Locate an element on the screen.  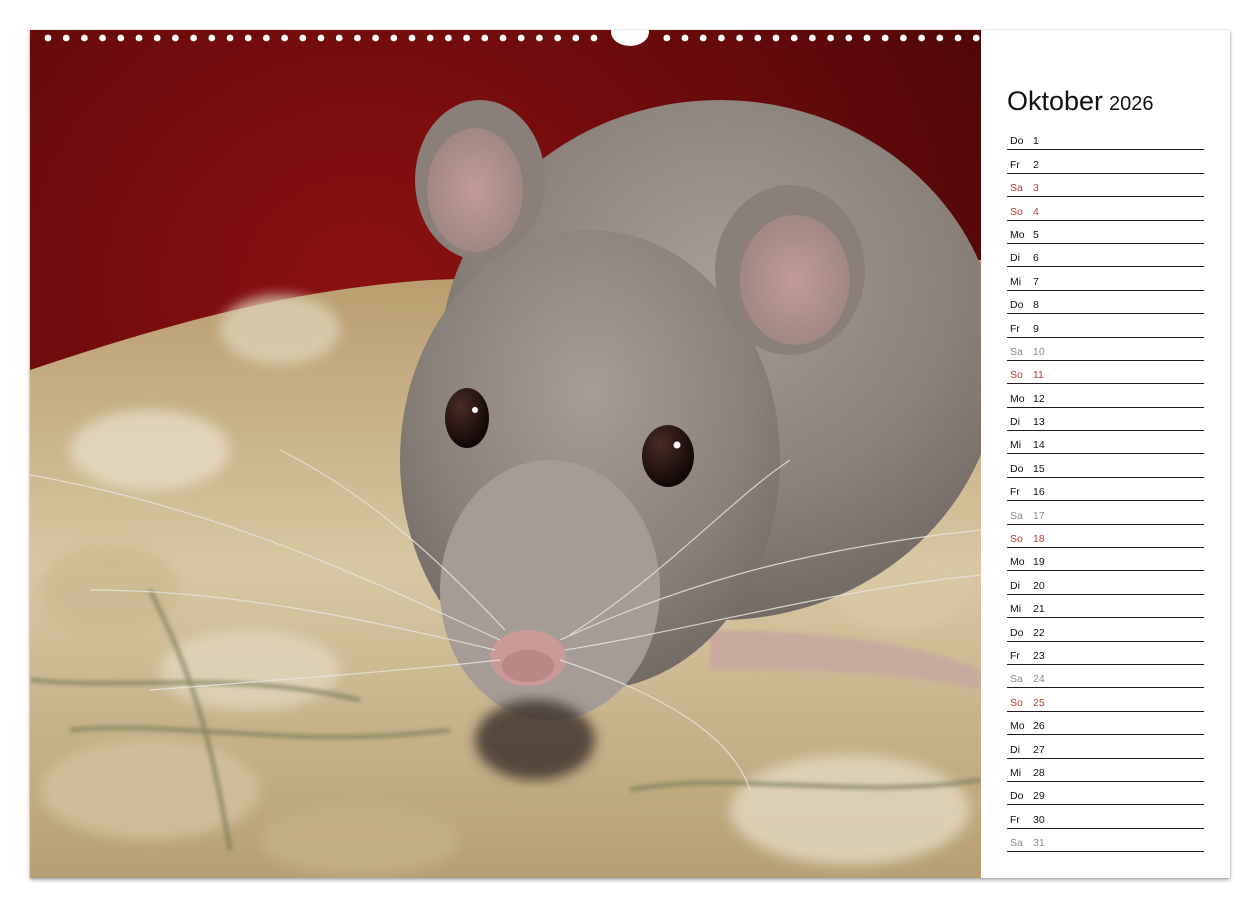
day-number: 21 is located at coordinates (1039, 609).